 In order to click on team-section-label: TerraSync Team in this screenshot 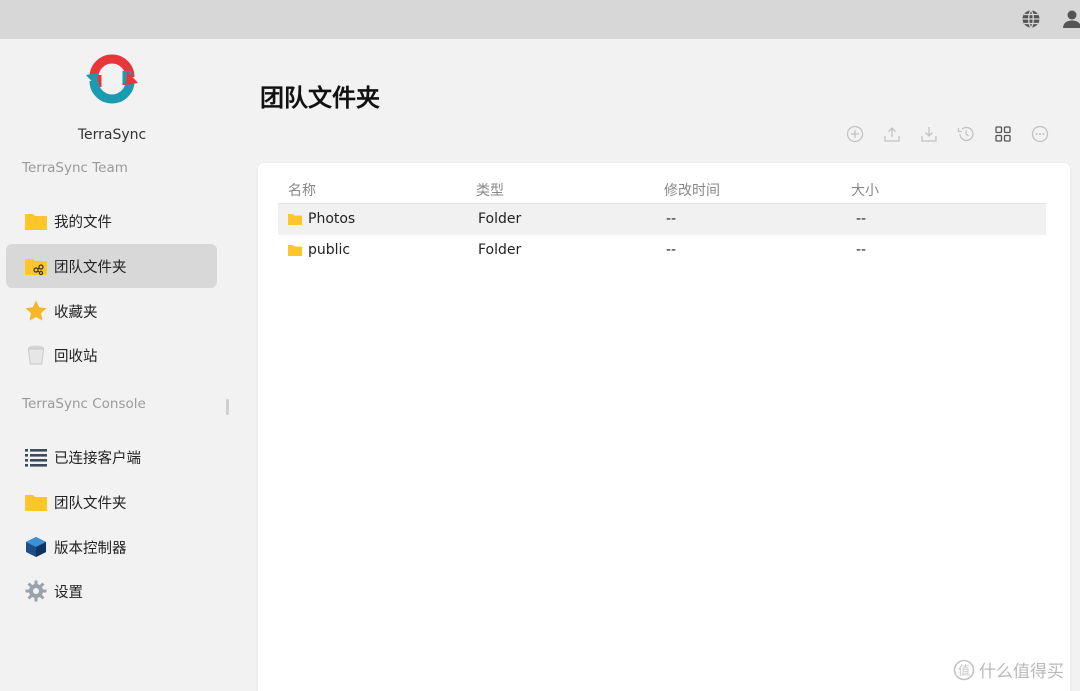, I will do `click(75, 168)`.